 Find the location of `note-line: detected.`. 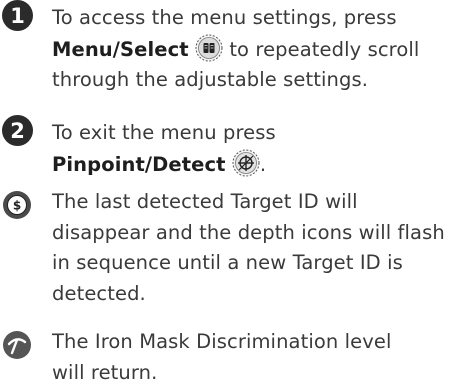

note-line: detected. is located at coordinates (99, 293).